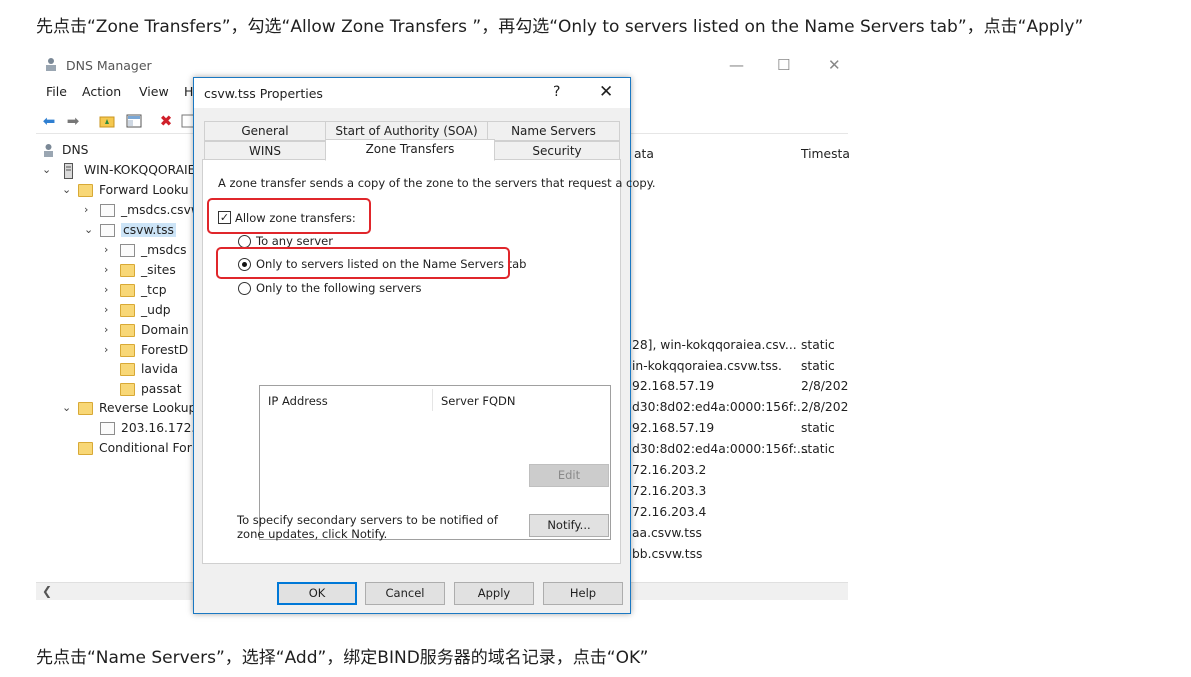 The height and width of the screenshot is (677, 1191). What do you see at coordinates (338, 288) in the screenshot?
I see `following-servers-label: Only to the following servers` at bounding box center [338, 288].